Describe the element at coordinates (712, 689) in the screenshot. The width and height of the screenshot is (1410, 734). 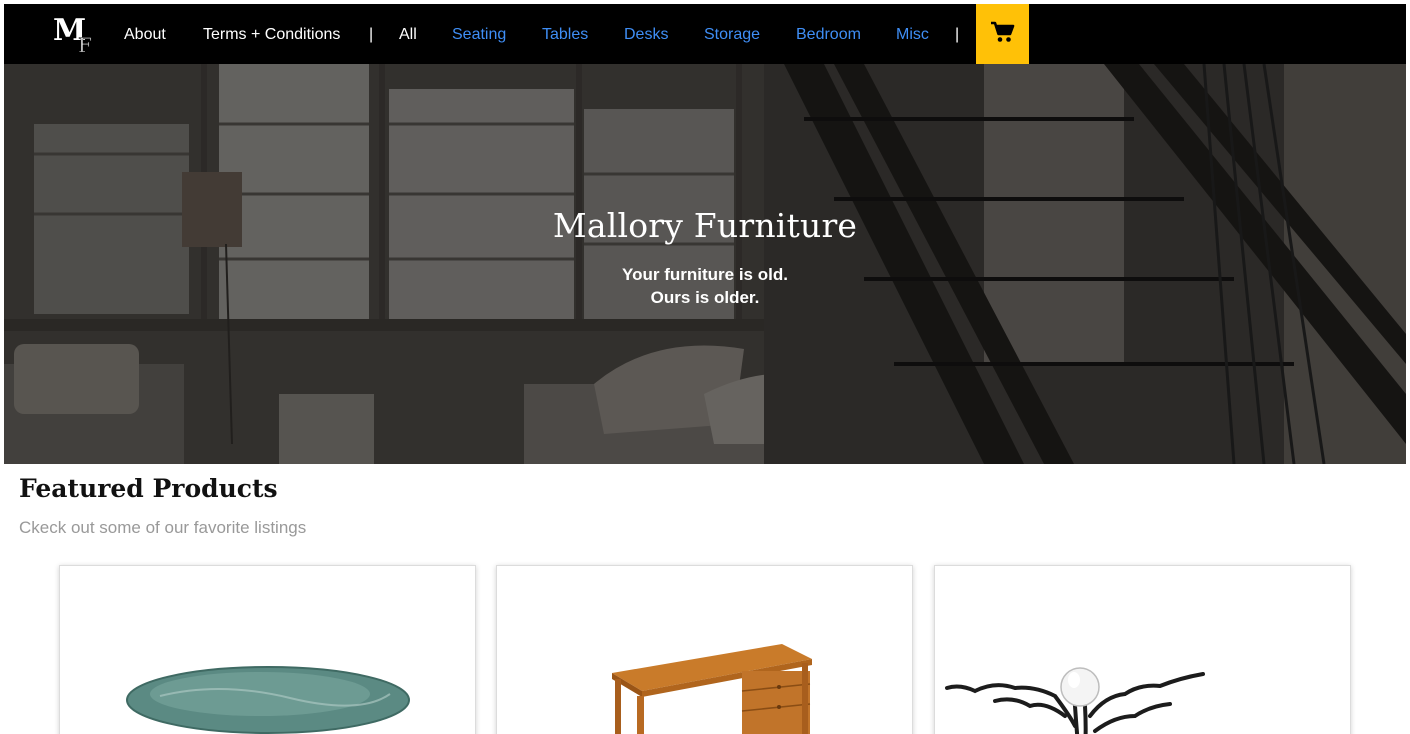
I see `product-image-desk` at that location.